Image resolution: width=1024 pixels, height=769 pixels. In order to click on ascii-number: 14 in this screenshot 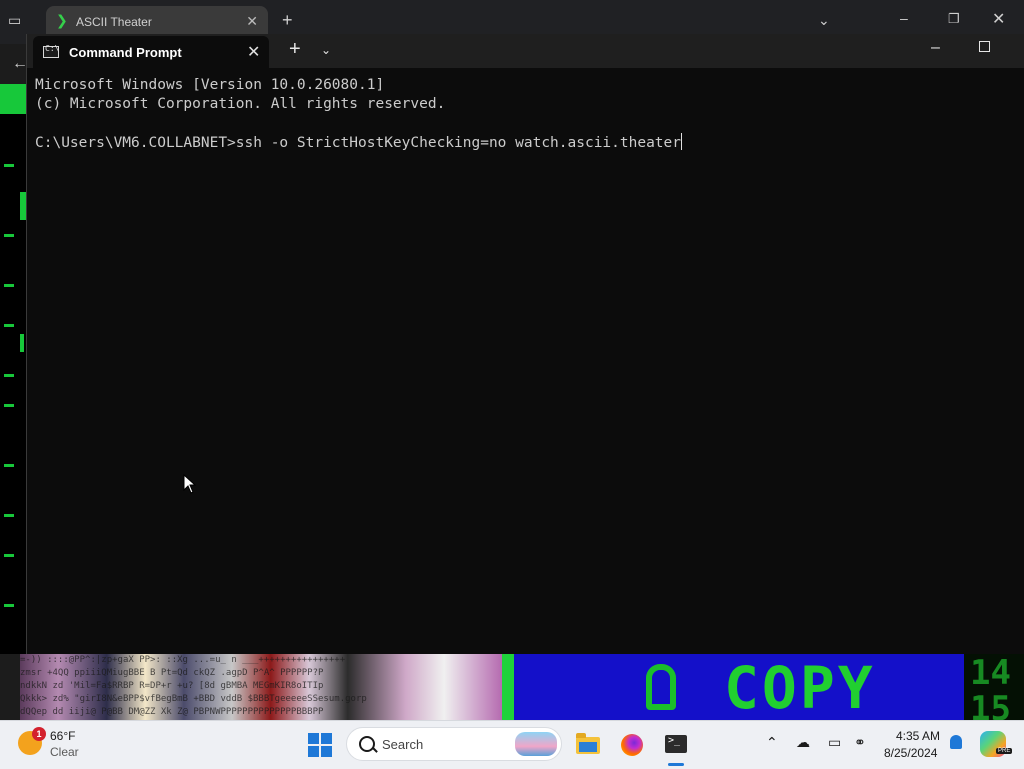, I will do `click(990, 673)`.